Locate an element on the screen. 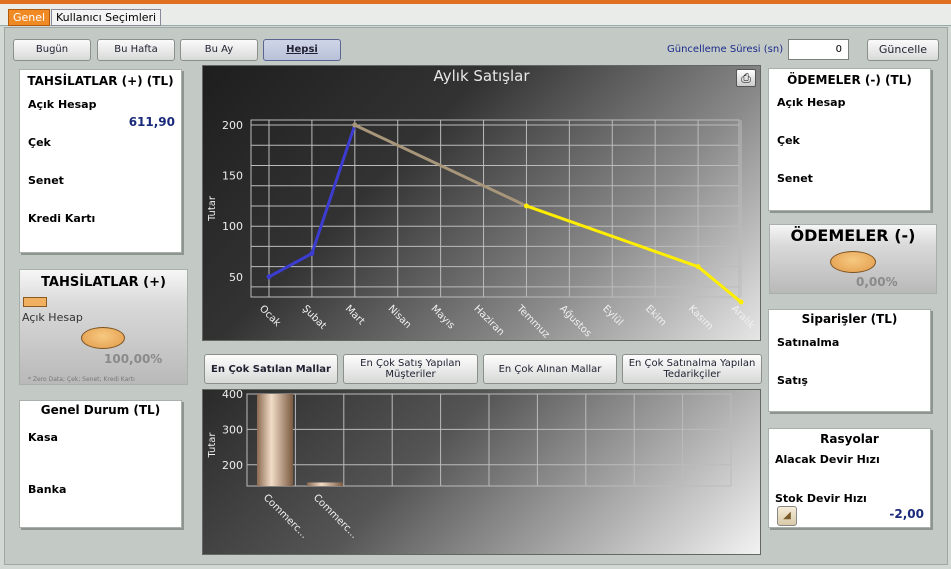 Image resolution: width=951 pixels, height=569 pixels. collections-check-label: Çek is located at coordinates (39, 142).